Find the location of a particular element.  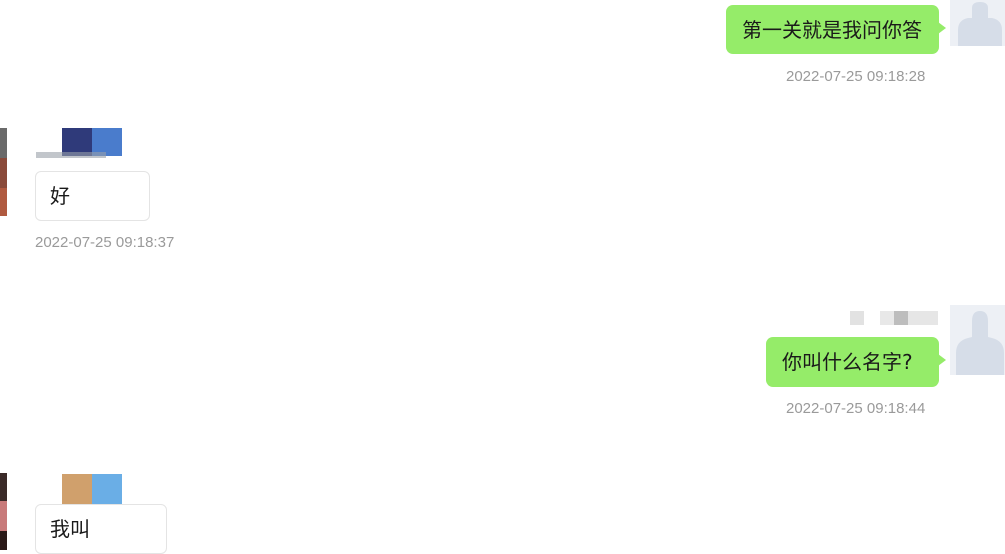

message-text: 第一关就是我问你答 is located at coordinates (832, 29).